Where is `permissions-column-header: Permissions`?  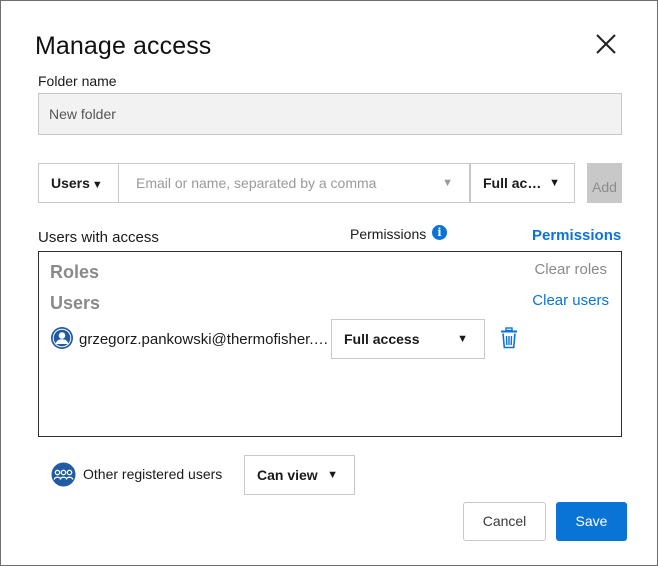 permissions-column-header: Permissions is located at coordinates (388, 234).